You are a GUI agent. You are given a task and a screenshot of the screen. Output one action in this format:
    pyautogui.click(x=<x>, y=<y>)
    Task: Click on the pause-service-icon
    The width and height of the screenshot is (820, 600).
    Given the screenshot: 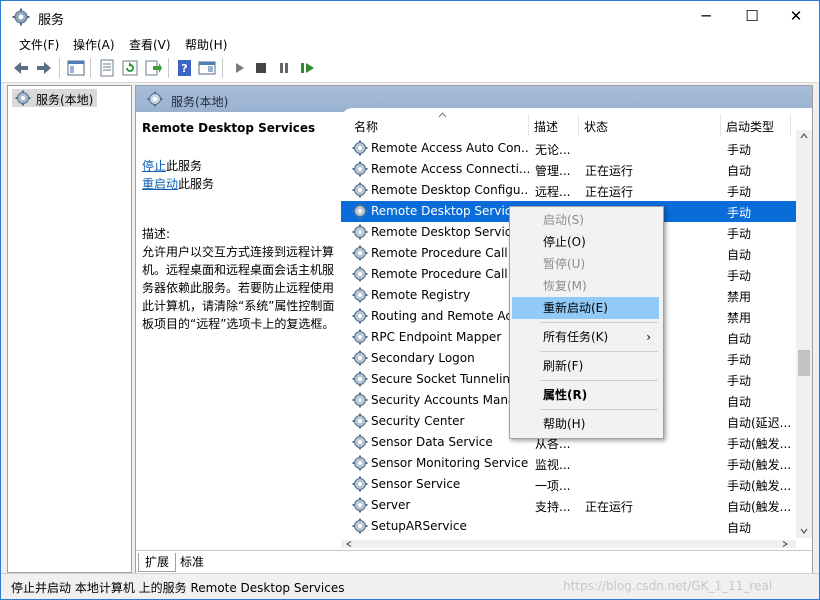 What is the action you would take?
    pyautogui.click(x=284, y=68)
    